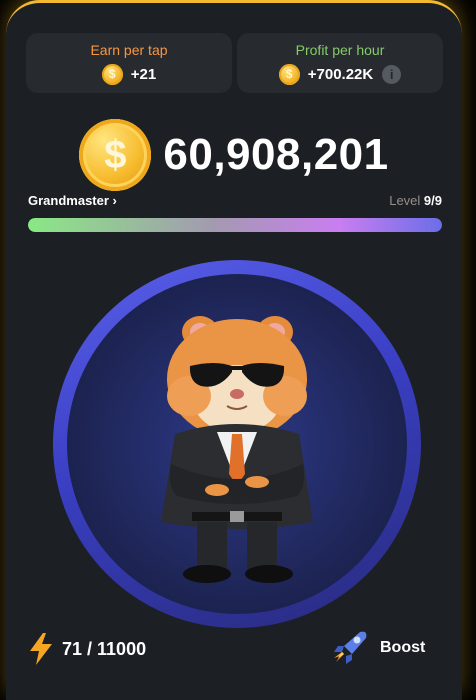 The image size is (476, 700). I want to click on balance-value: 60,908,201, so click(276, 154).